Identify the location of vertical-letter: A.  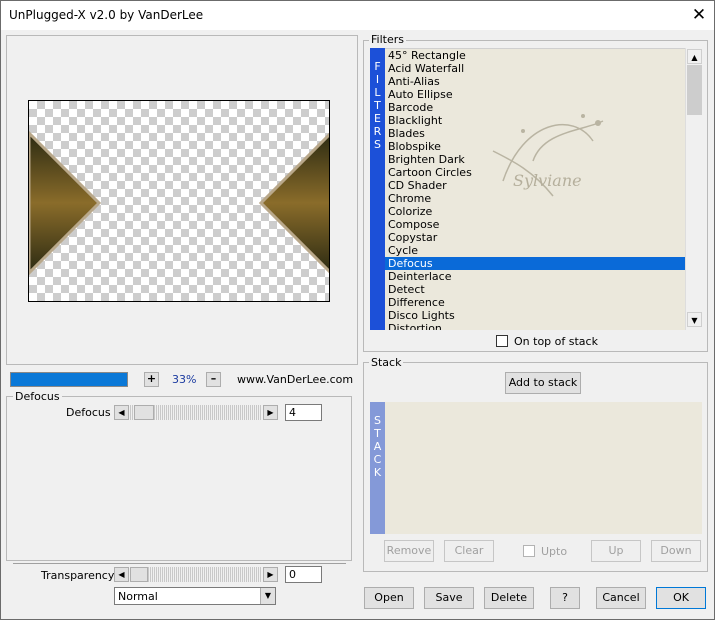
(377, 446).